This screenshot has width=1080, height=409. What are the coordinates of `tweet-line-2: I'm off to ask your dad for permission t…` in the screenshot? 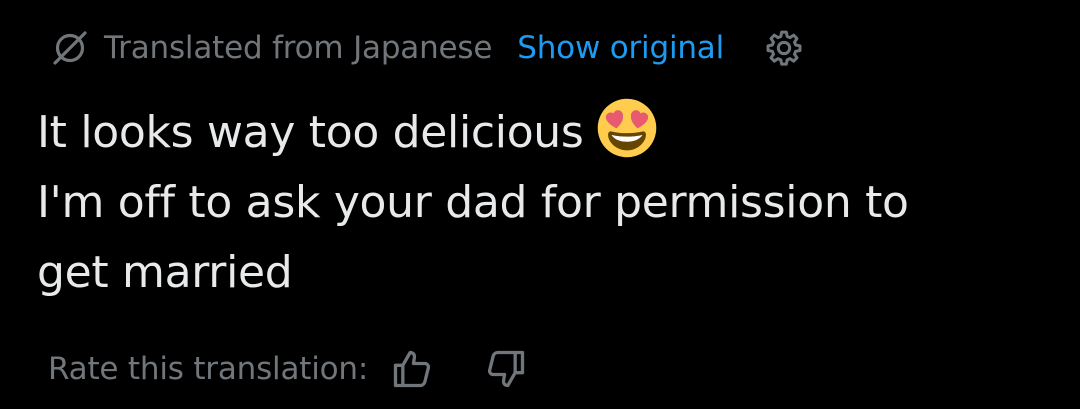 It's located at (473, 202).